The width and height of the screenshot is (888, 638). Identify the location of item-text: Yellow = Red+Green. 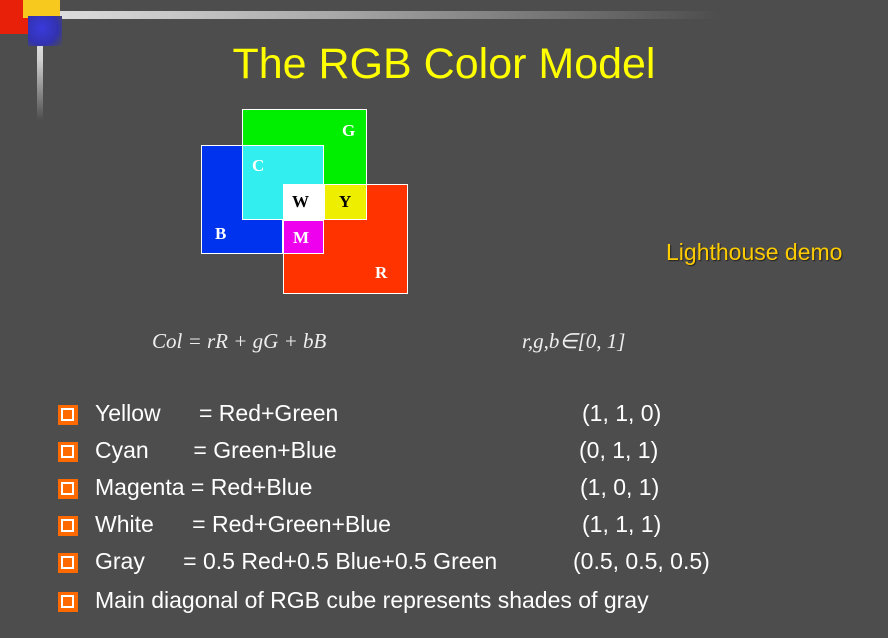
(217, 413).